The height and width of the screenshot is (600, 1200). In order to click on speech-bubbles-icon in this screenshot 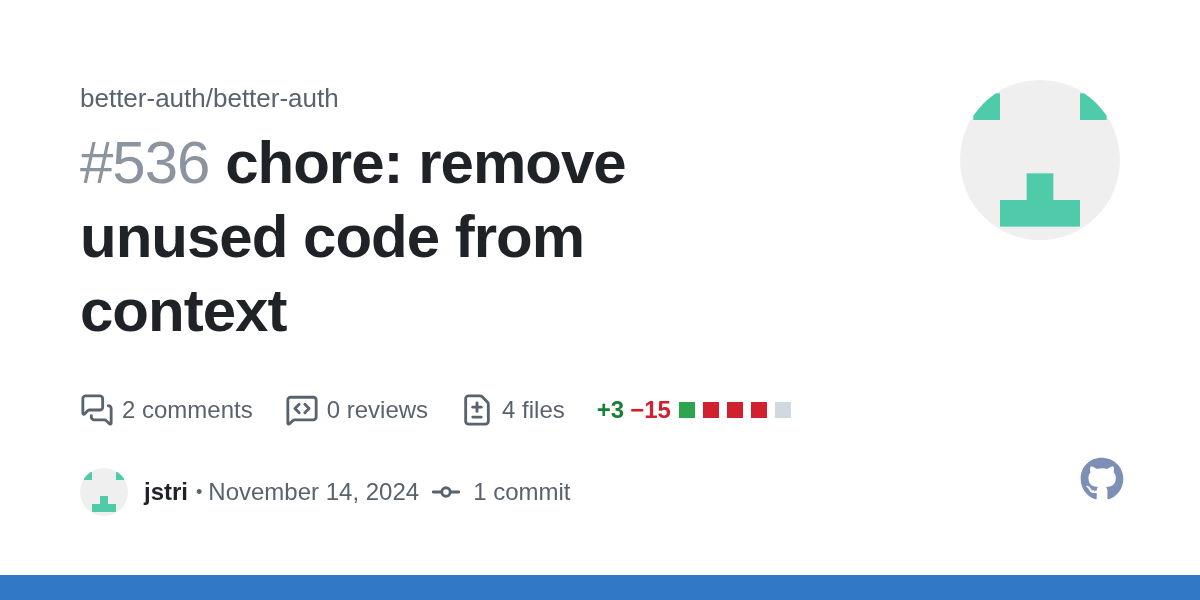, I will do `click(97, 410)`.